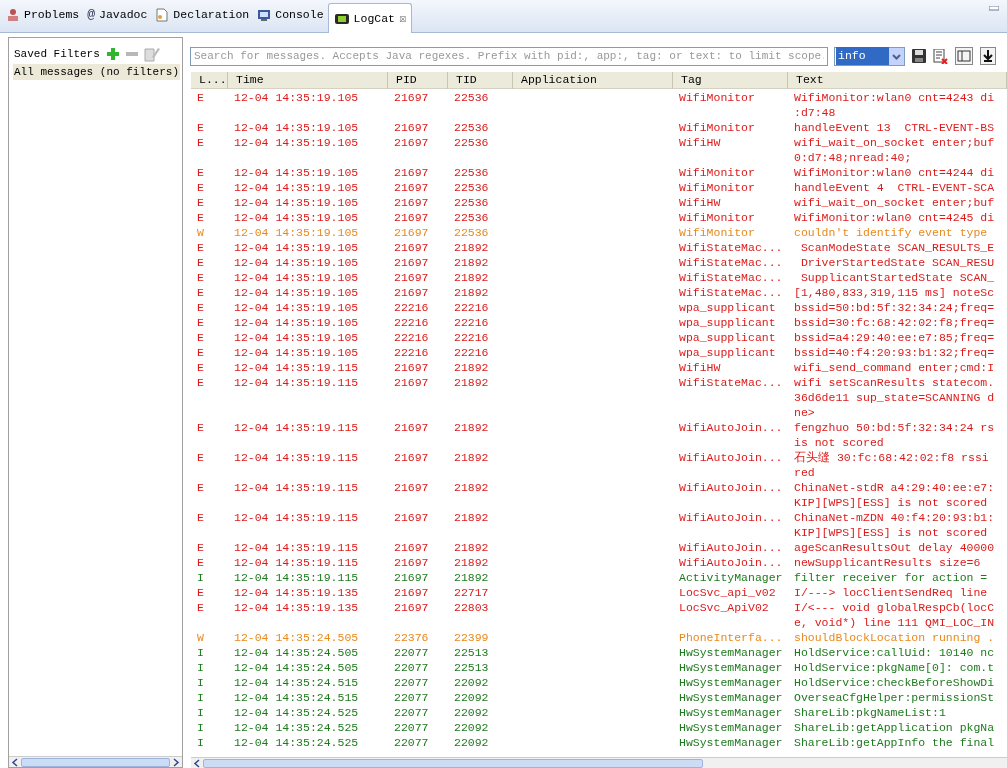 This screenshot has height=768, width=1007. Describe the element at coordinates (895, 382) in the screenshot. I see `message-text: wifi setScanResults statecom.` at that location.